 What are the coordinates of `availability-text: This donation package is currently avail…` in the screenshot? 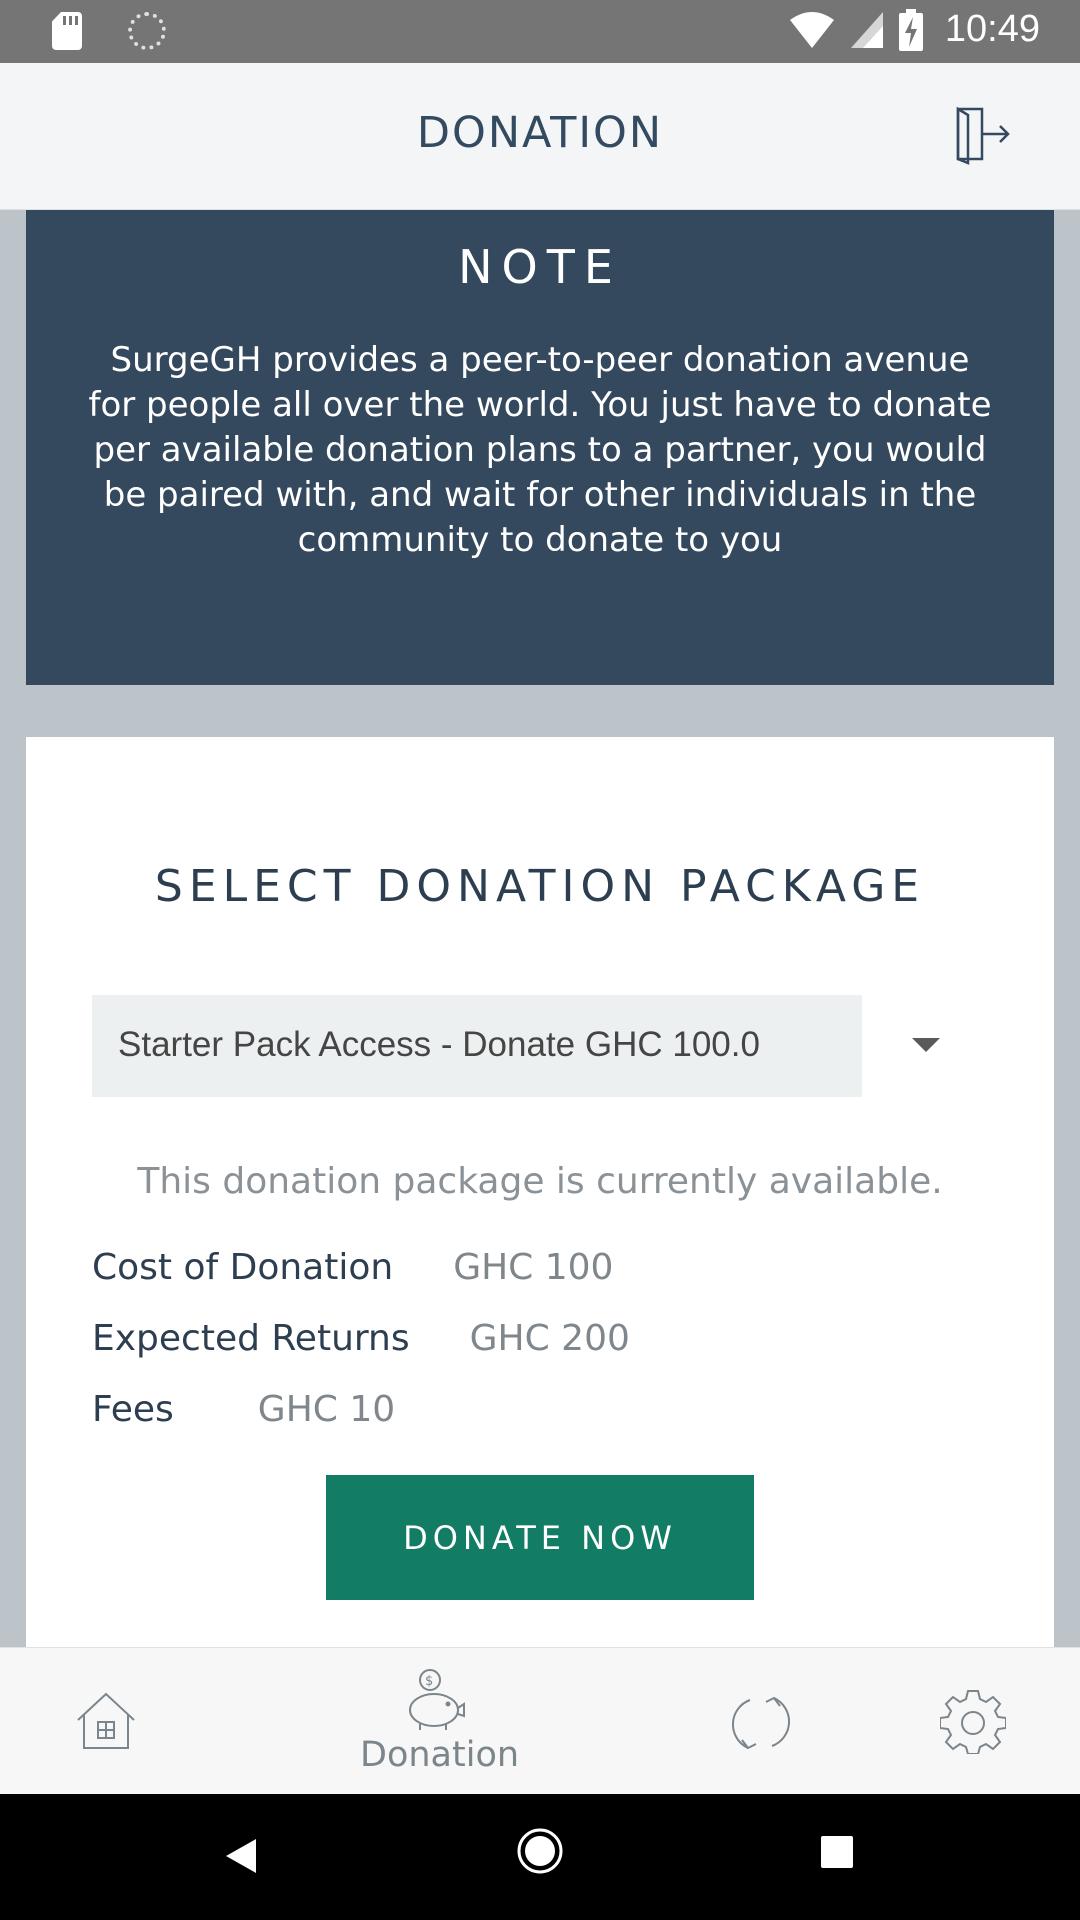 It's located at (540, 1181).